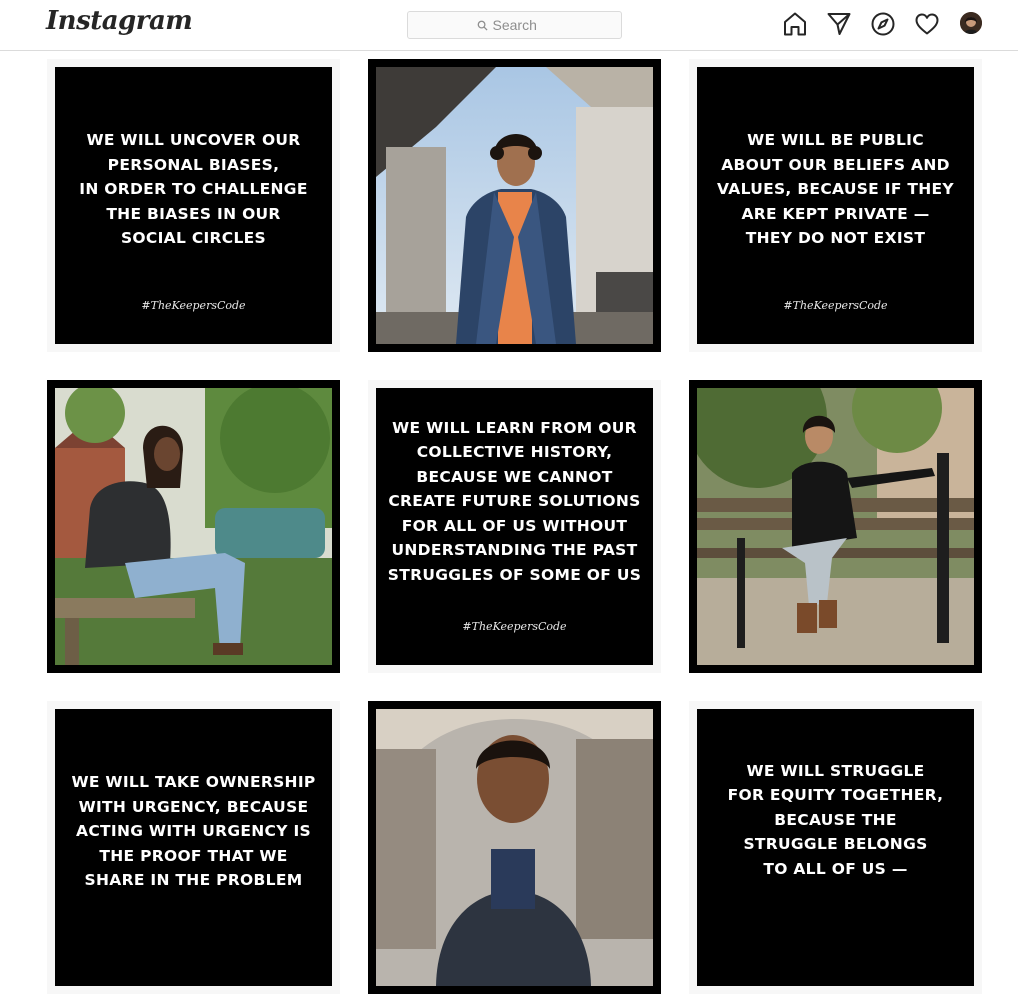 The height and width of the screenshot is (994, 1018). I want to click on photo-archway, so click(514, 847).